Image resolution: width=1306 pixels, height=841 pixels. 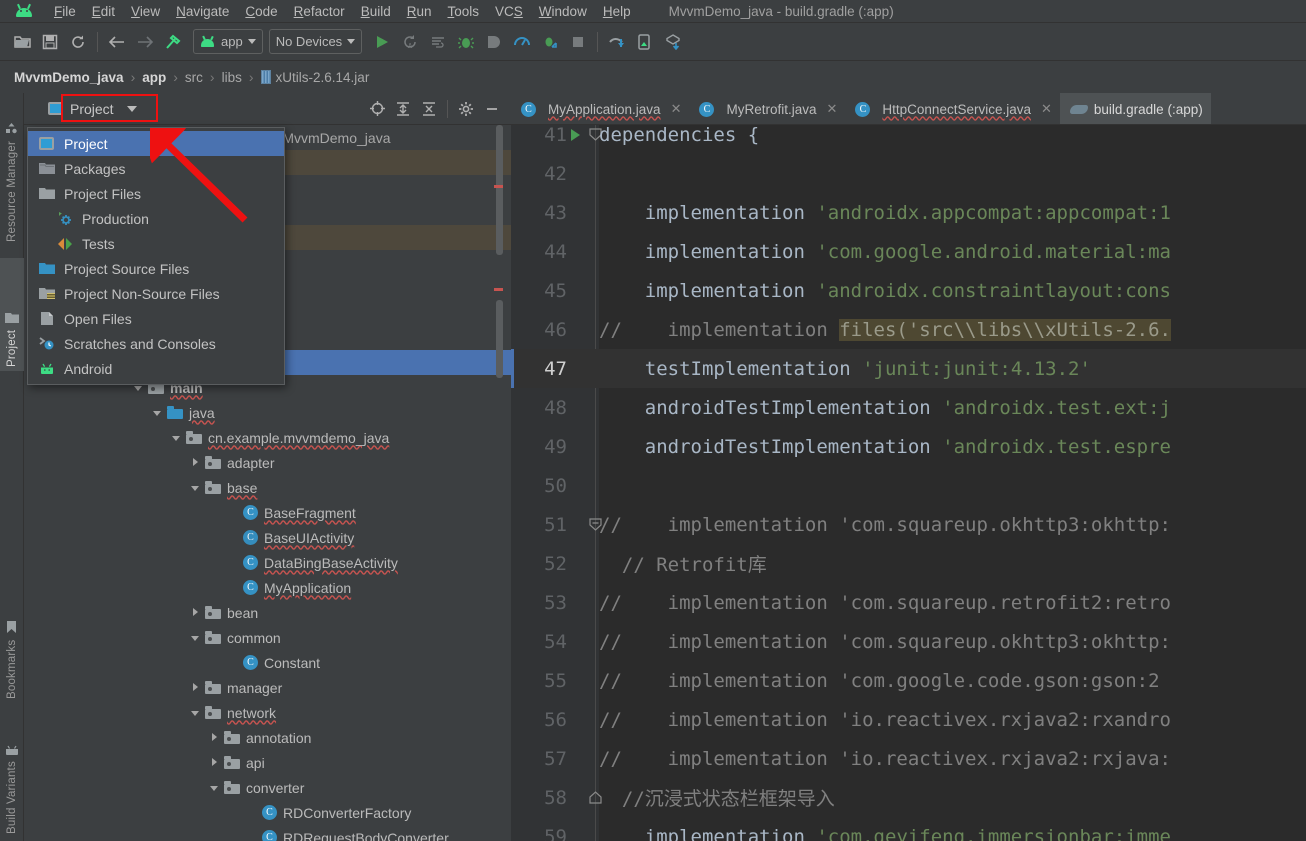 I want to click on tree-node-manager: manager, so click(x=267, y=687).